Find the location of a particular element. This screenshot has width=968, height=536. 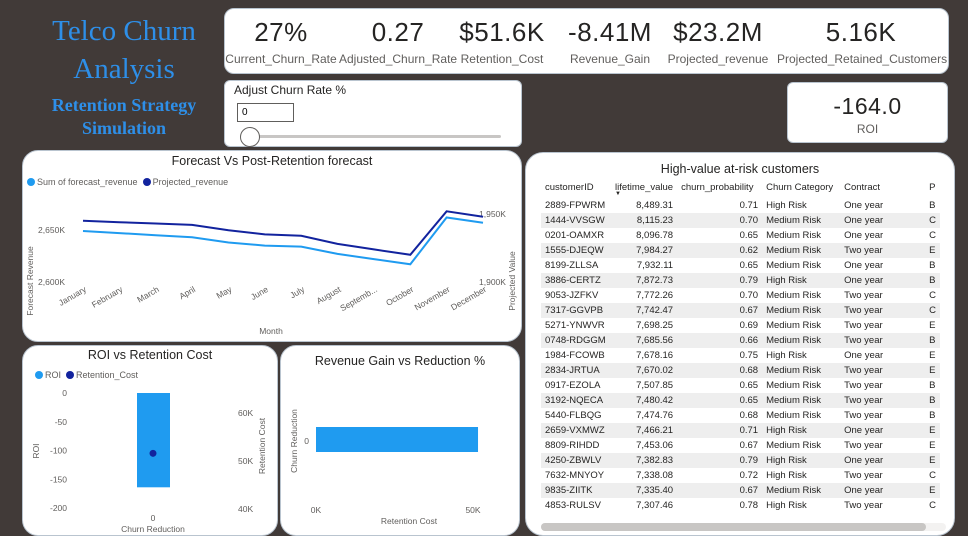

table-row: 7632-MNYOY 7,338.08 0.72 High Risk Two year C is located at coordinates (740, 475).